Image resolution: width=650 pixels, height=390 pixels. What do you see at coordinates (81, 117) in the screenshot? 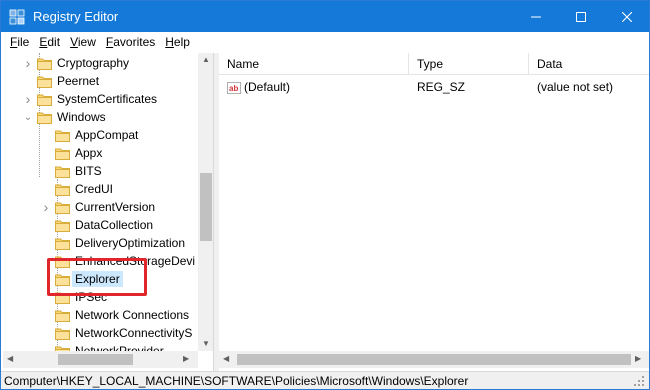
I see `tree-item-label: Windows` at bounding box center [81, 117].